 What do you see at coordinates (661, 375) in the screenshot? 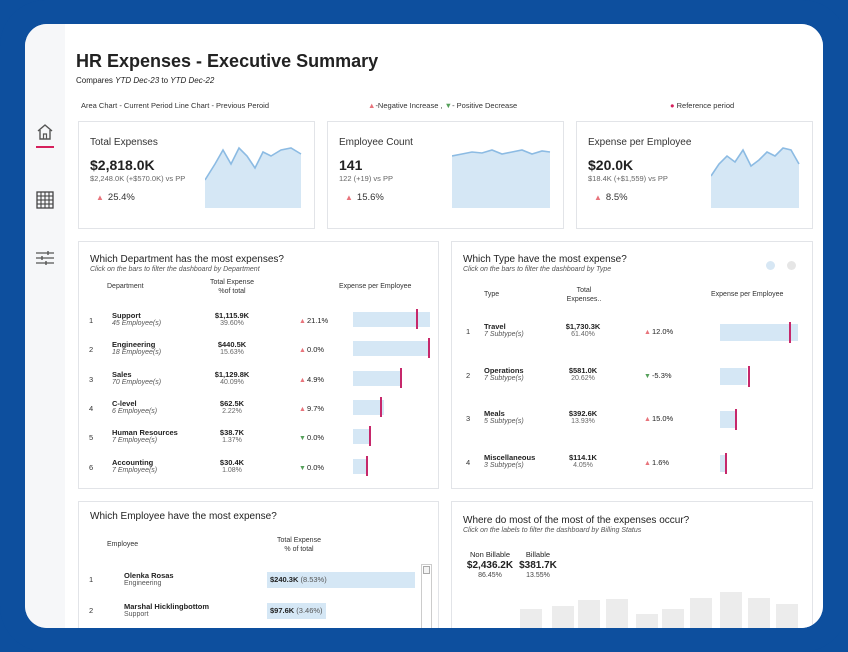
I see `change-text: -5.3%` at bounding box center [661, 375].